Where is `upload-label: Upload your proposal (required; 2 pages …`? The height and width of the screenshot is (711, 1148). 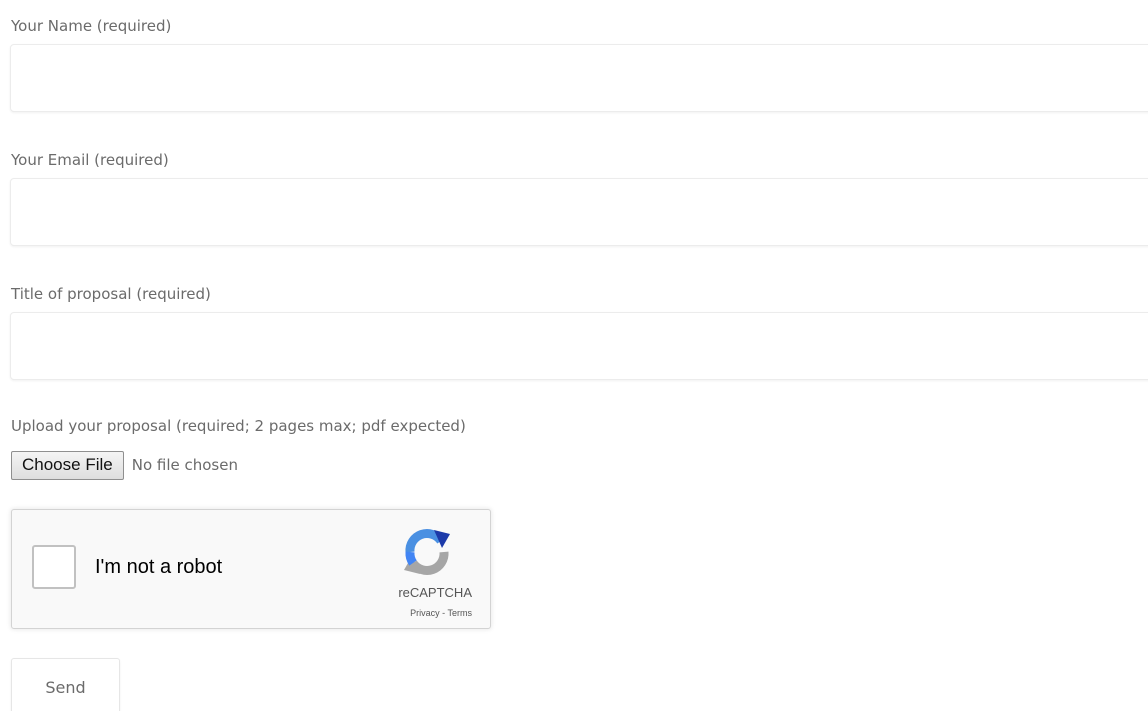 upload-label: Upload your proposal (required; 2 pages … is located at coordinates (238, 426).